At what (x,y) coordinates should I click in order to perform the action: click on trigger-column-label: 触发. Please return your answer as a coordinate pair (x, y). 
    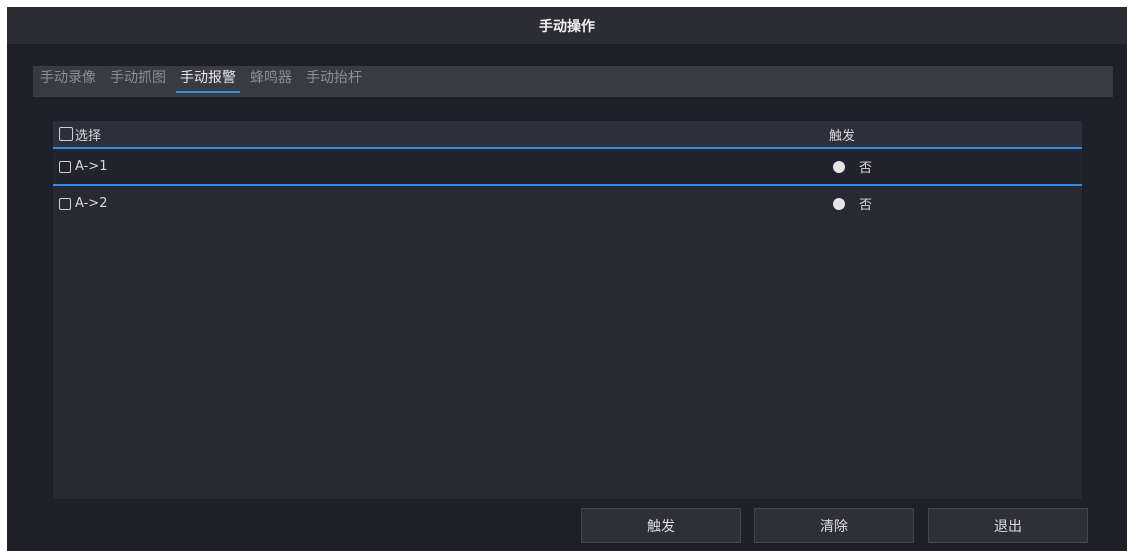
    Looking at the image, I should click on (842, 136).